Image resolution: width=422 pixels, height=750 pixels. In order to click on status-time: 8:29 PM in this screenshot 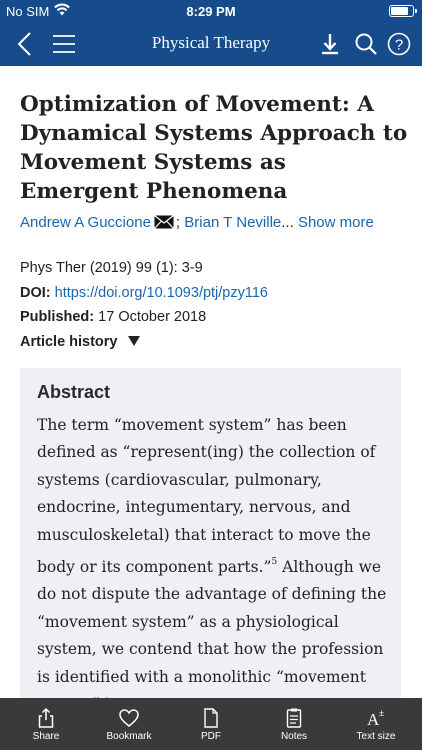, I will do `click(211, 11)`.